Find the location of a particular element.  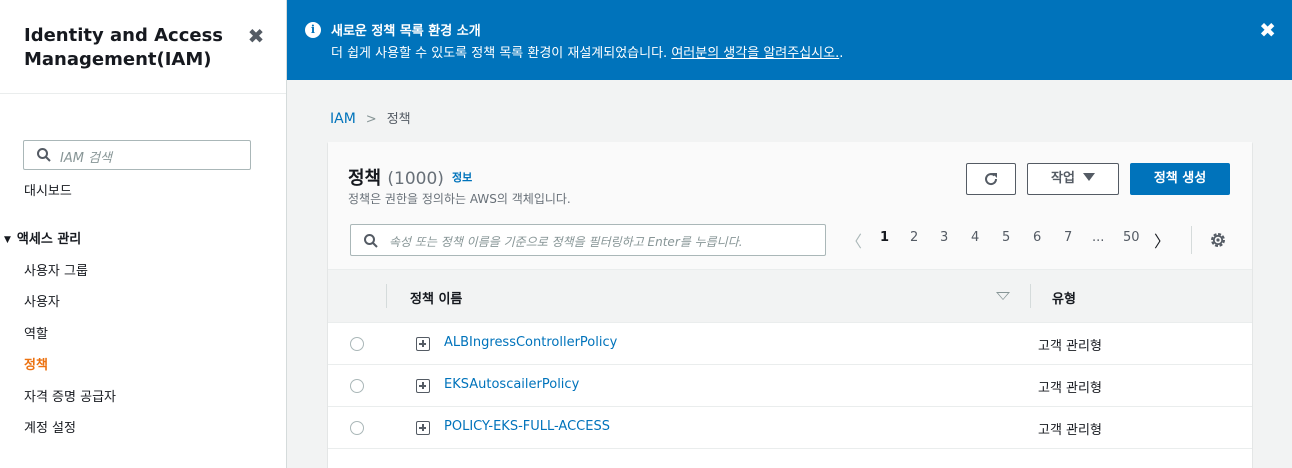

sidebar-section-access: ▼ 액세스 관리 is located at coordinates (42, 237).